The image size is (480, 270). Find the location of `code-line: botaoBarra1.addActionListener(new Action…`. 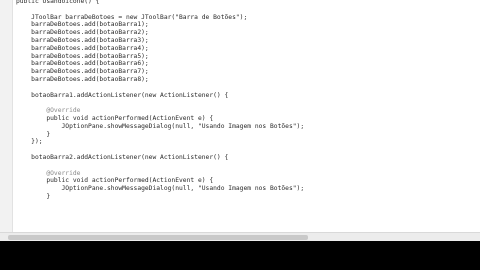

code-line: botaoBarra1.addActionListener(new Action… is located at coordinates (122, 95).